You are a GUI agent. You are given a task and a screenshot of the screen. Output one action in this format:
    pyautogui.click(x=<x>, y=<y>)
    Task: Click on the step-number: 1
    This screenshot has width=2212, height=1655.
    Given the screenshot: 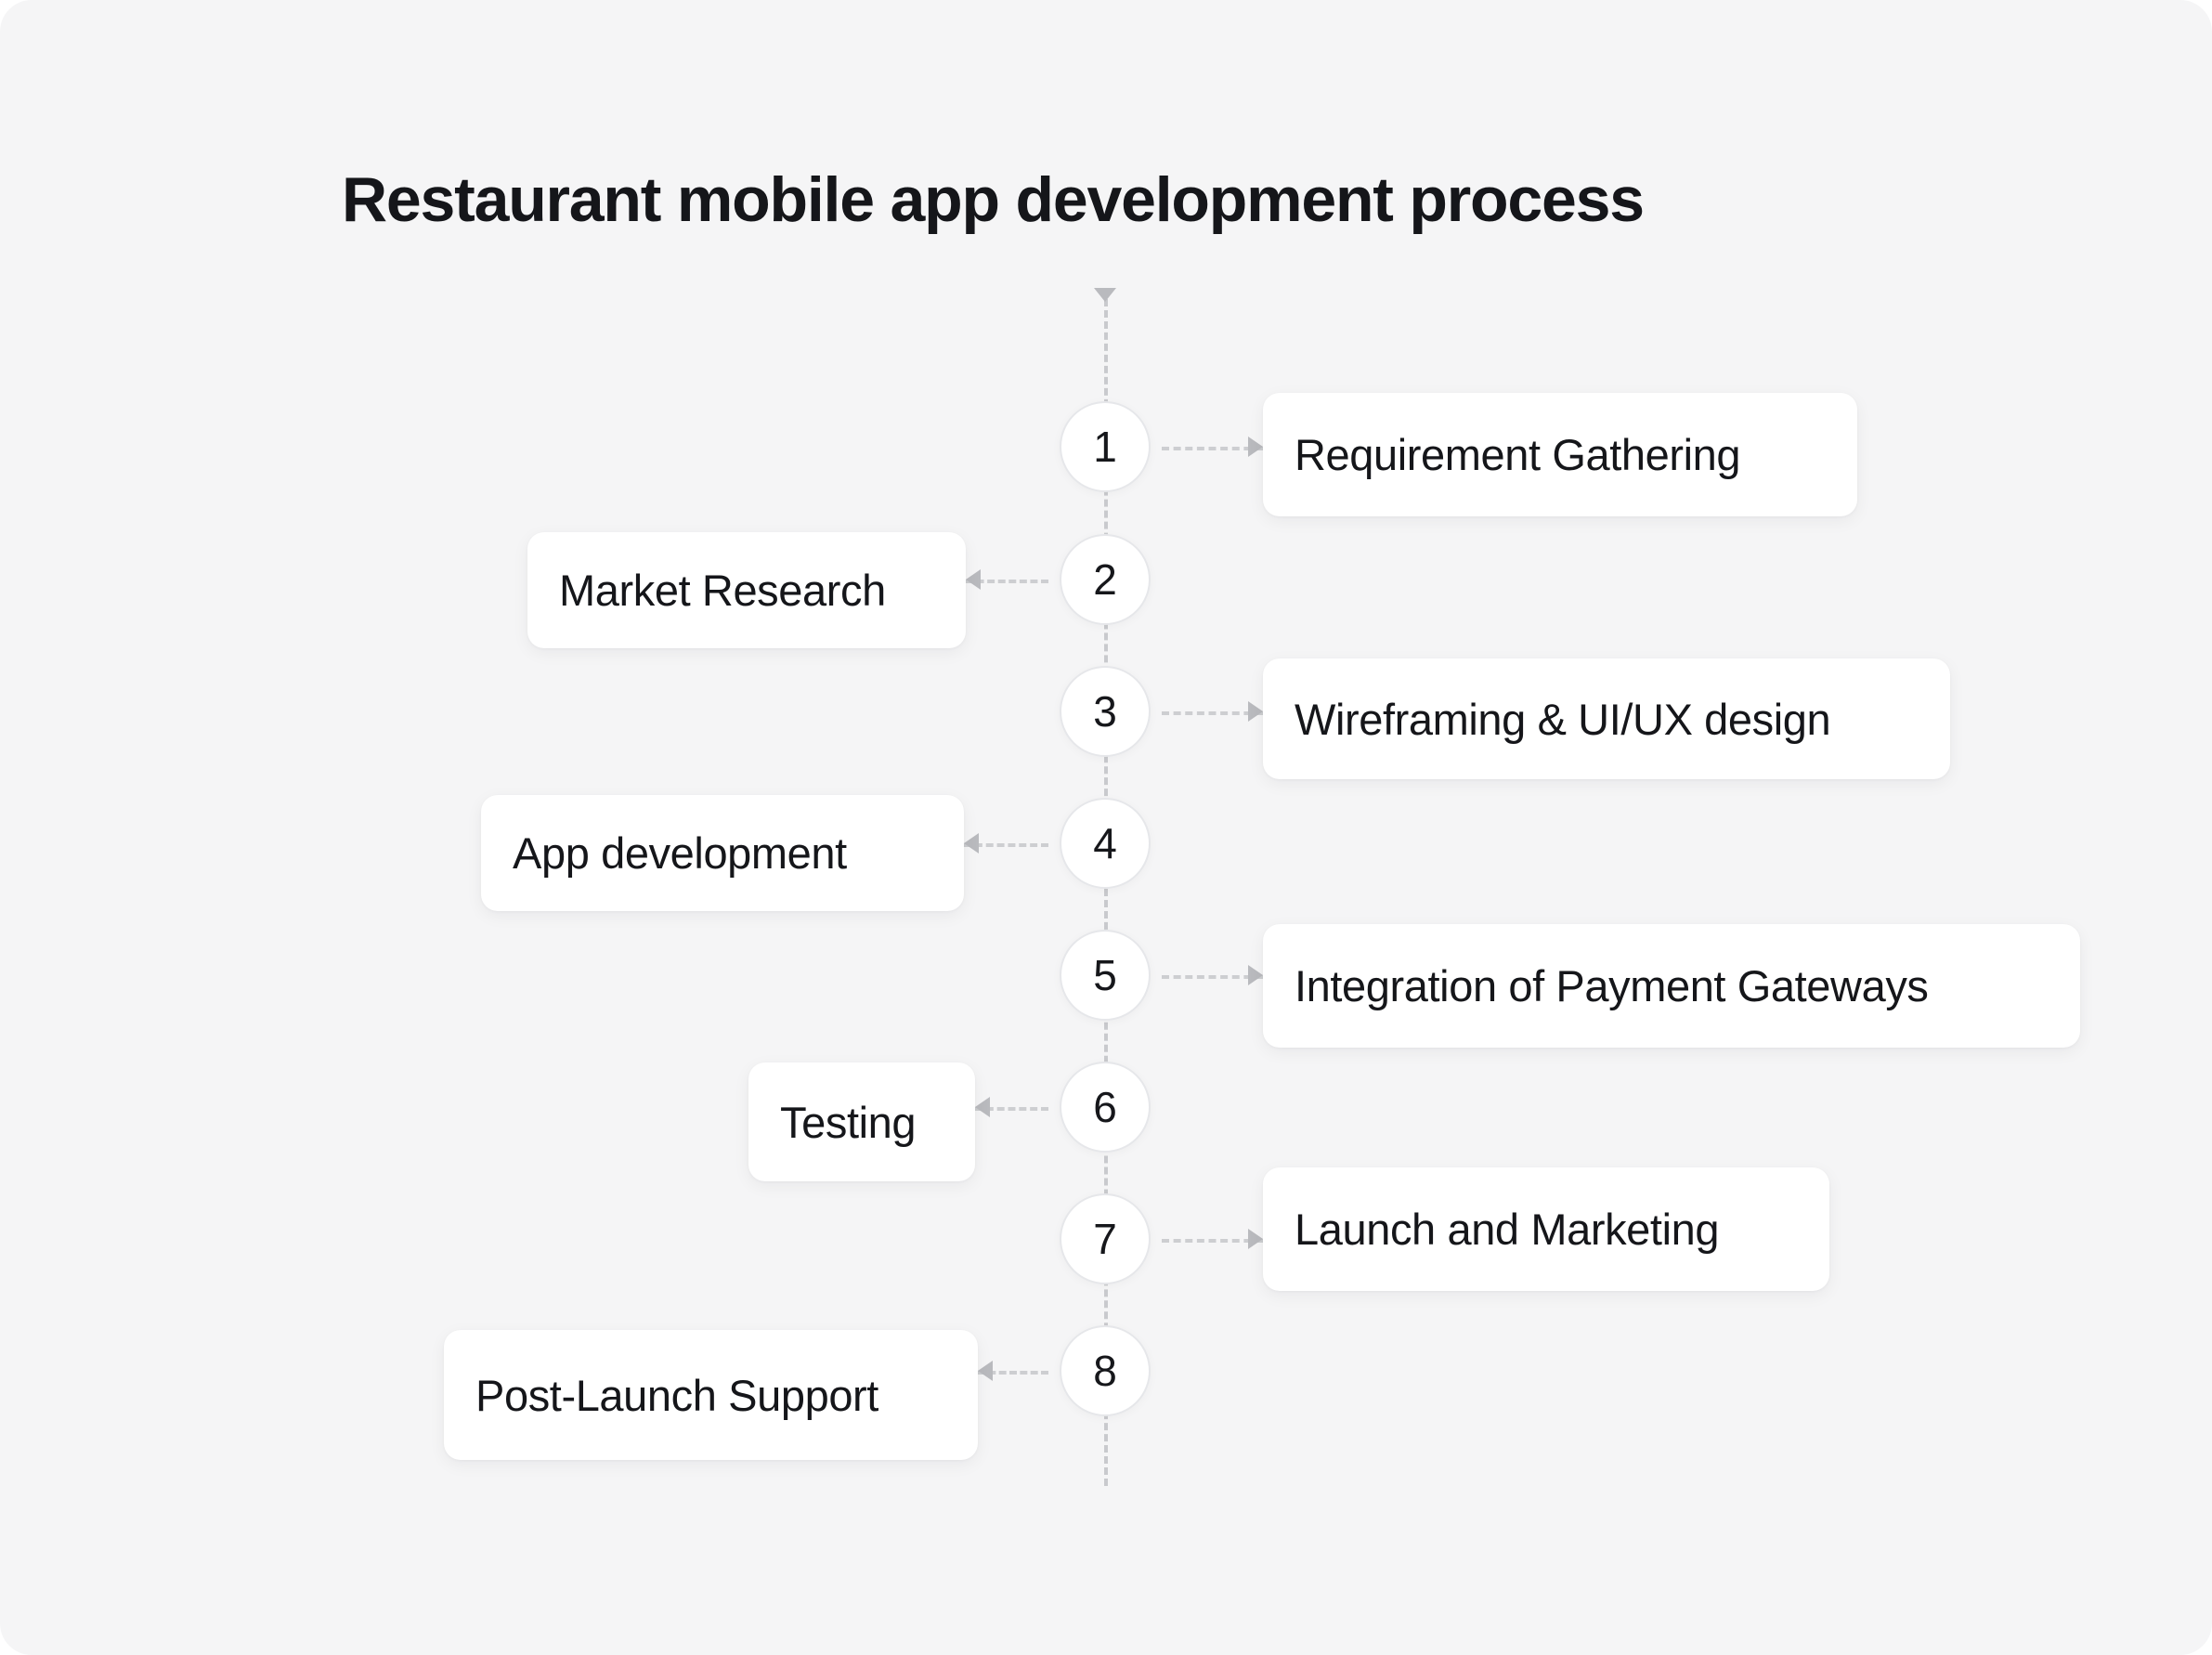 What is the action you would take?
    pyautogui.click(x=1105, y=447)
    